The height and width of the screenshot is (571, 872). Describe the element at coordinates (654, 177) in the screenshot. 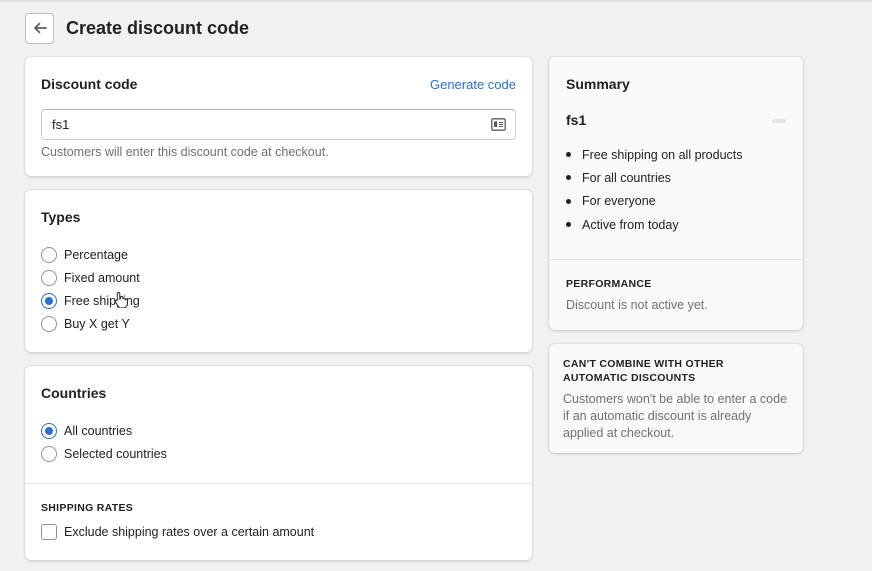

I see `summary-item: For all countries` at that location.